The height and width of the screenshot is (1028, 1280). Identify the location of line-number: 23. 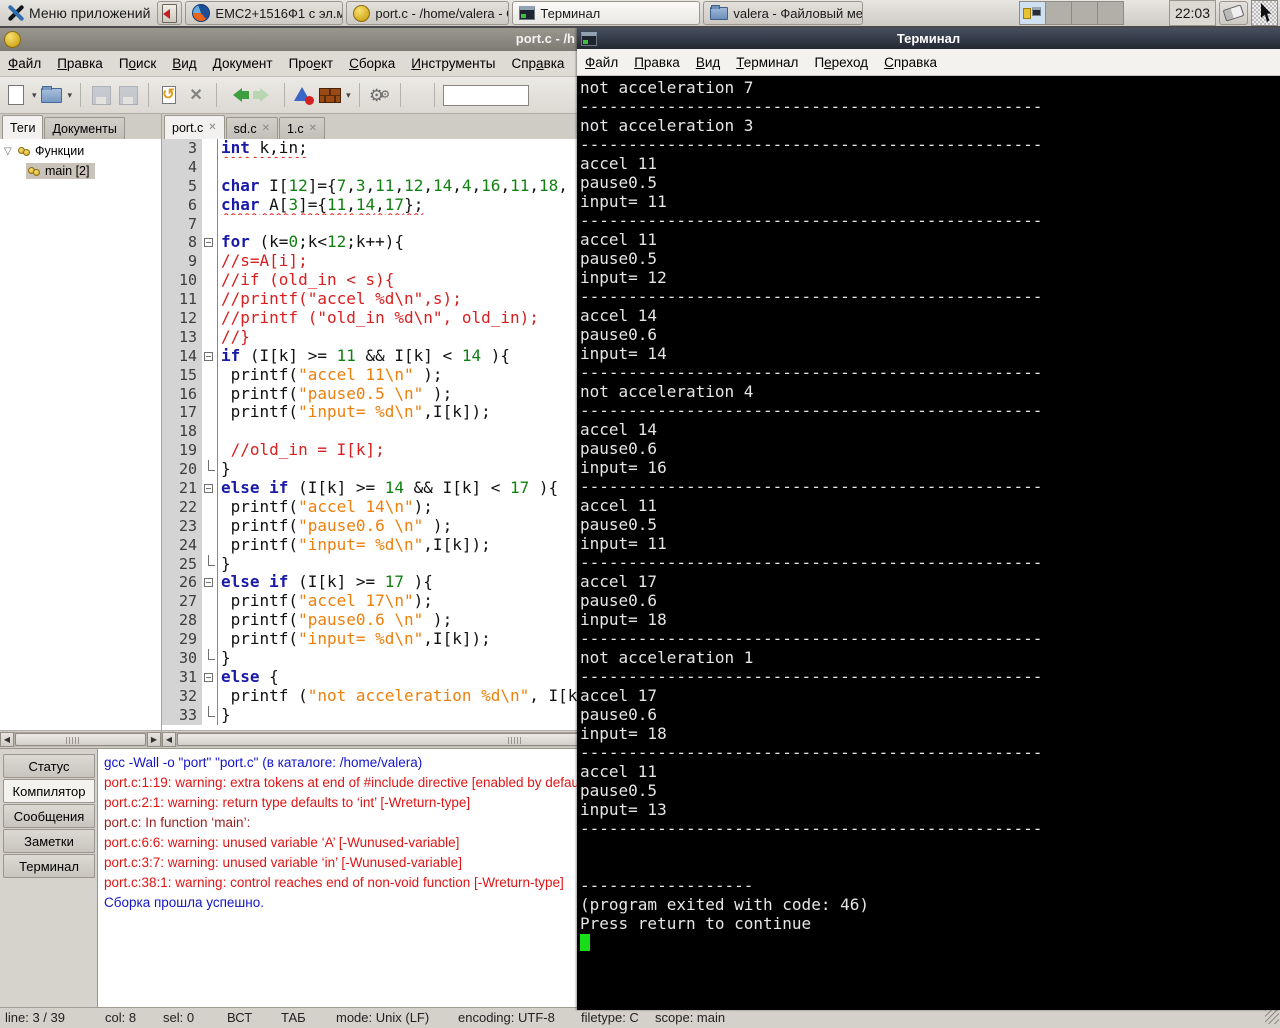
(182, 526).